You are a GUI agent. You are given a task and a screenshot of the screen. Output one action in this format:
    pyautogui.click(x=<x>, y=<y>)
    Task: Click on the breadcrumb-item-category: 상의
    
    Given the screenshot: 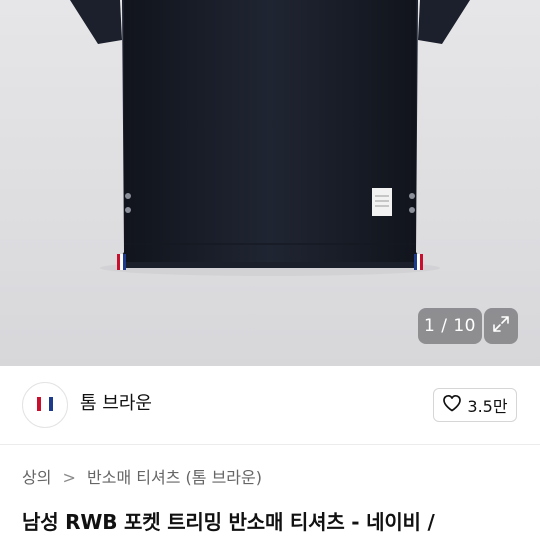 What is the action you would take?
    pyautogui.click(x=36, y=477)
    